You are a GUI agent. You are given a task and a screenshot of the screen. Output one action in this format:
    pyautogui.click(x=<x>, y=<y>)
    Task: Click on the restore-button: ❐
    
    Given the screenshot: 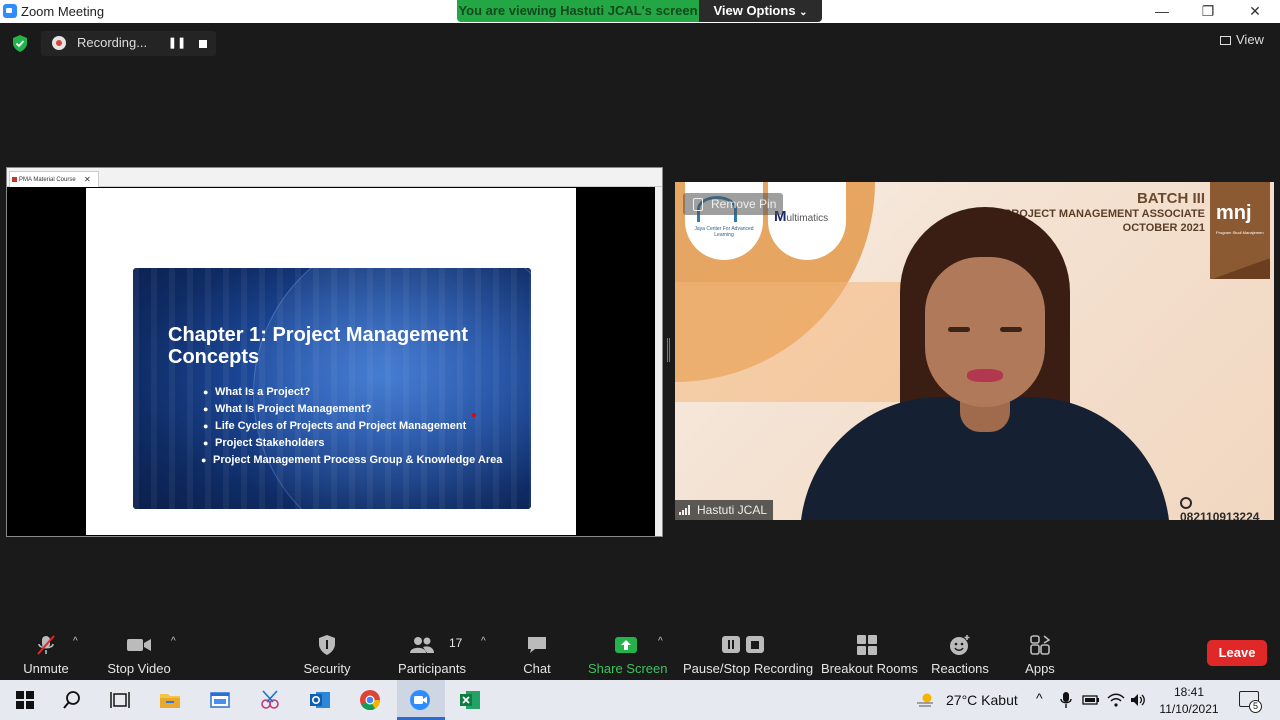 What is the action you would take?
    pyautogui.click(x=1208, y=11)
    